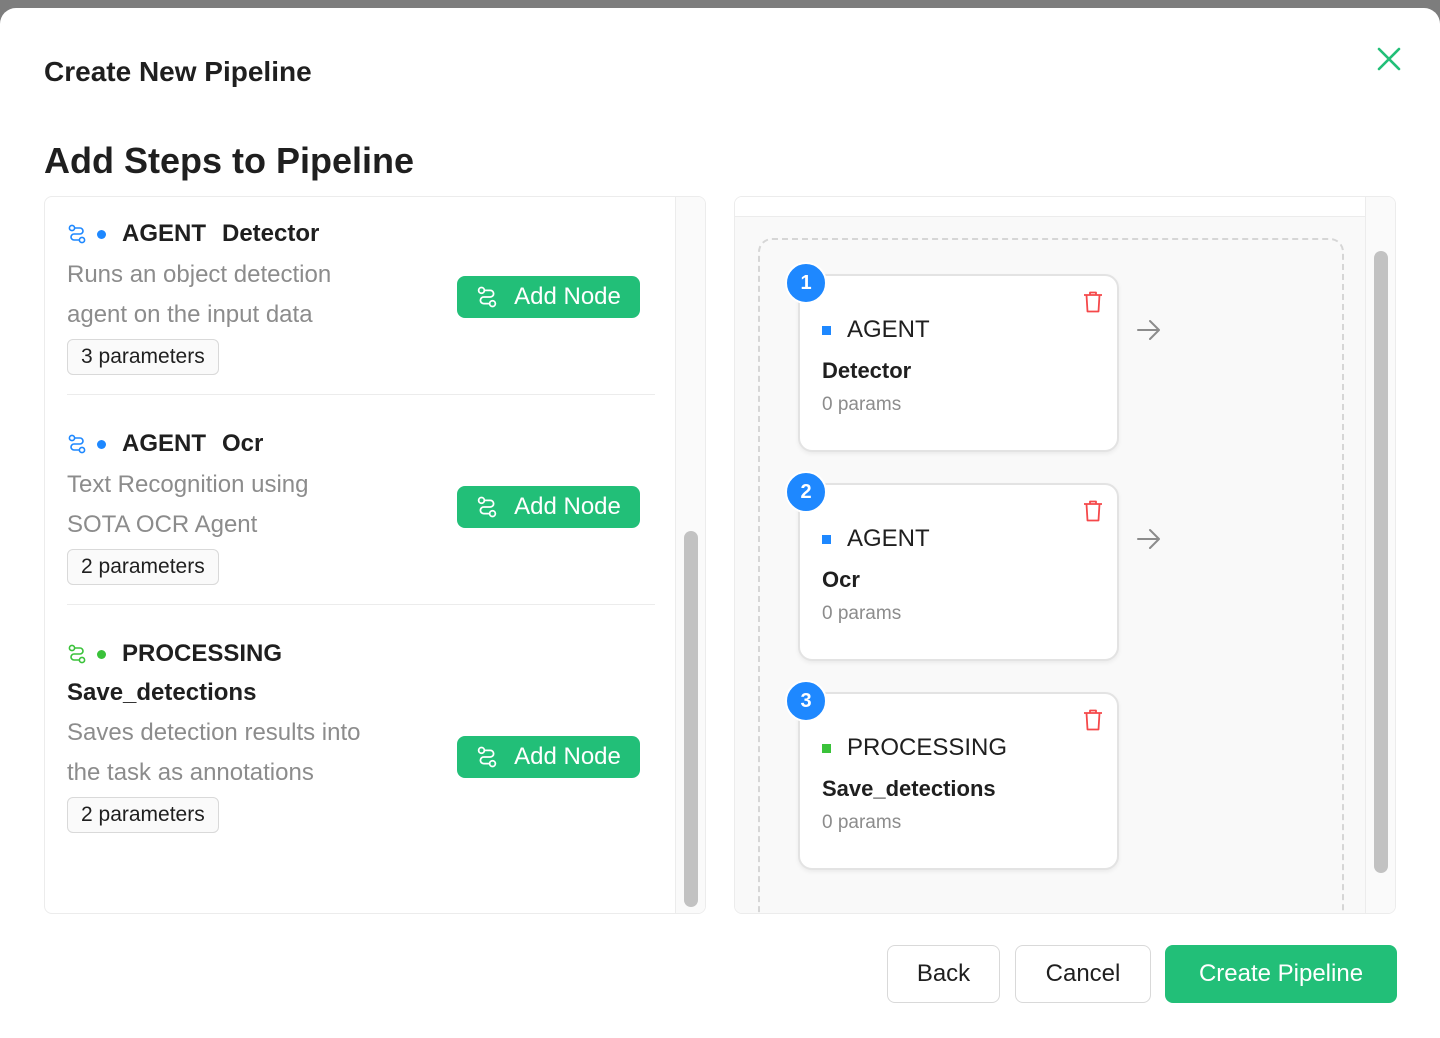 The image size is (1440, 1038). Describe the element at coordinates (143, 357) in the screenshot. I see `parameters-tag: 3 parameters` at that location.